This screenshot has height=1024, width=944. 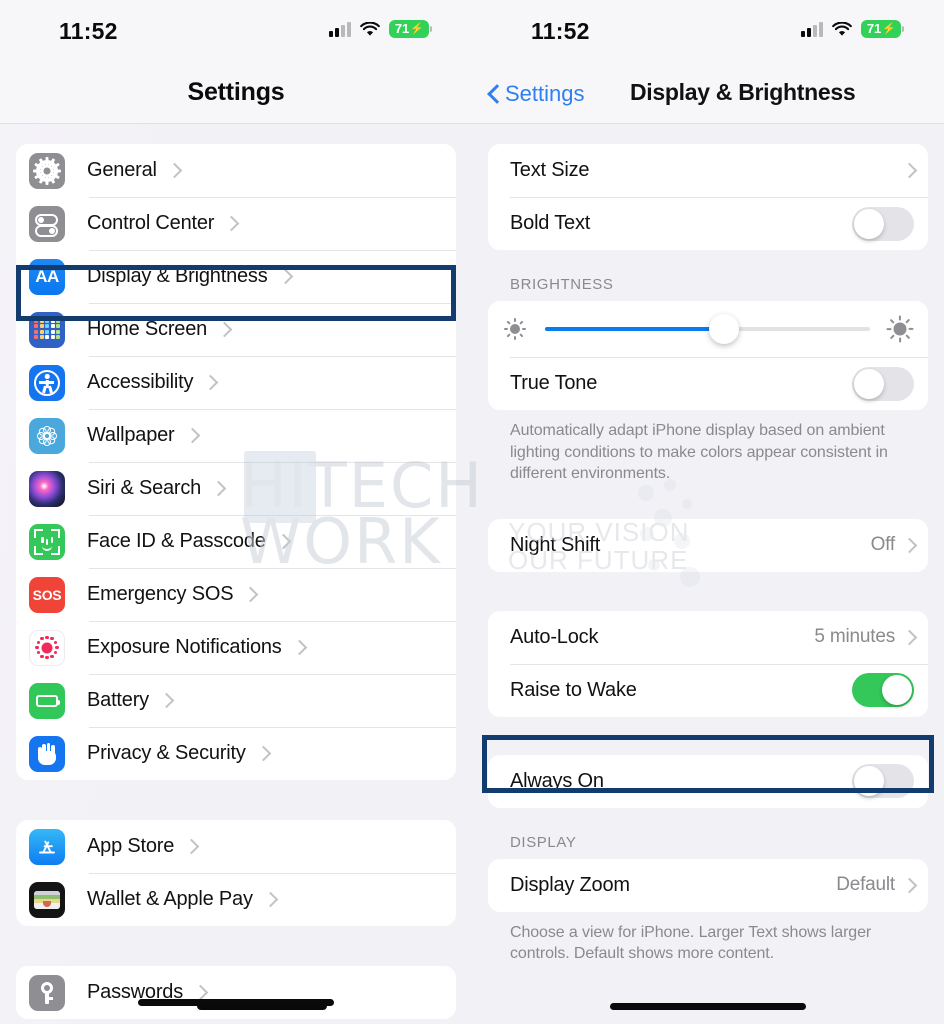 What do you see at coordinates (883, 690) in the screenshot?
I see `raise-to-wake-toggle` at bounding box center [883, 690].